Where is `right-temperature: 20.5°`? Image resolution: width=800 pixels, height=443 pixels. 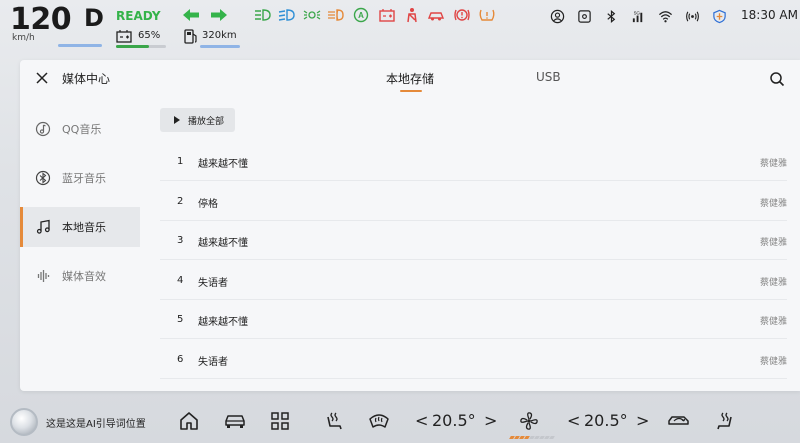
right-temperature: 20.5° is located at coordinates (606, 420).